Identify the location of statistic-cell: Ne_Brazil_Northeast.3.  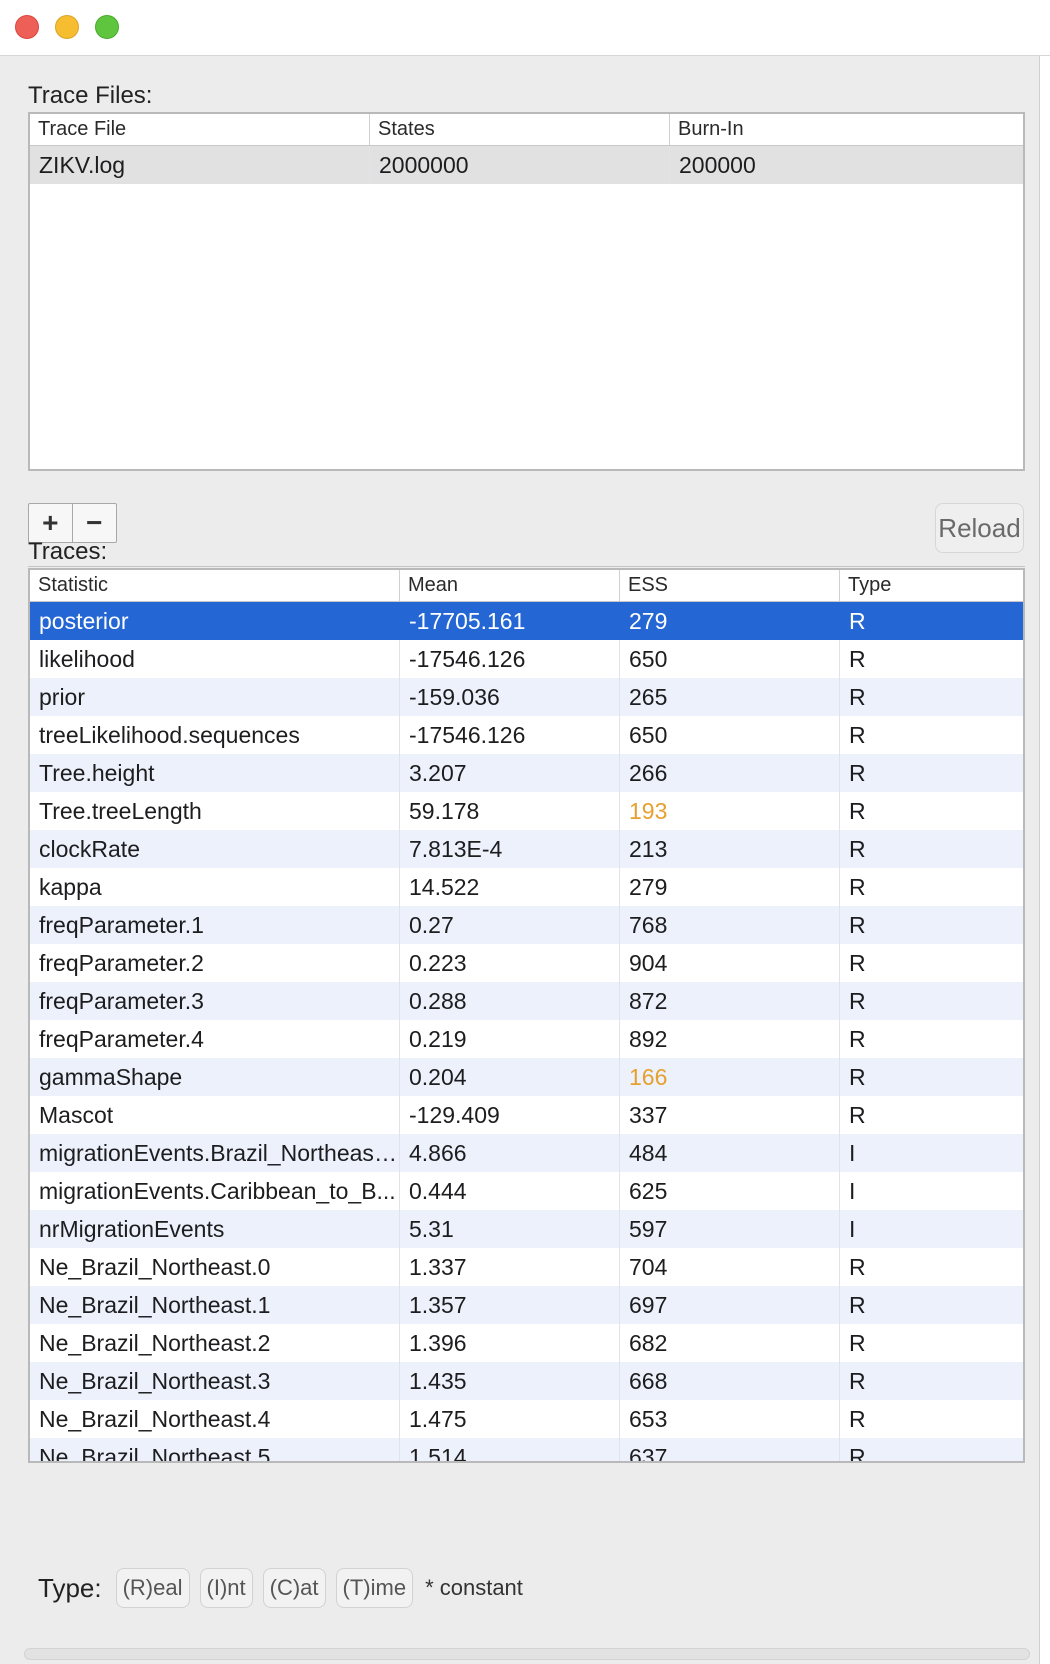
(215, 1381).